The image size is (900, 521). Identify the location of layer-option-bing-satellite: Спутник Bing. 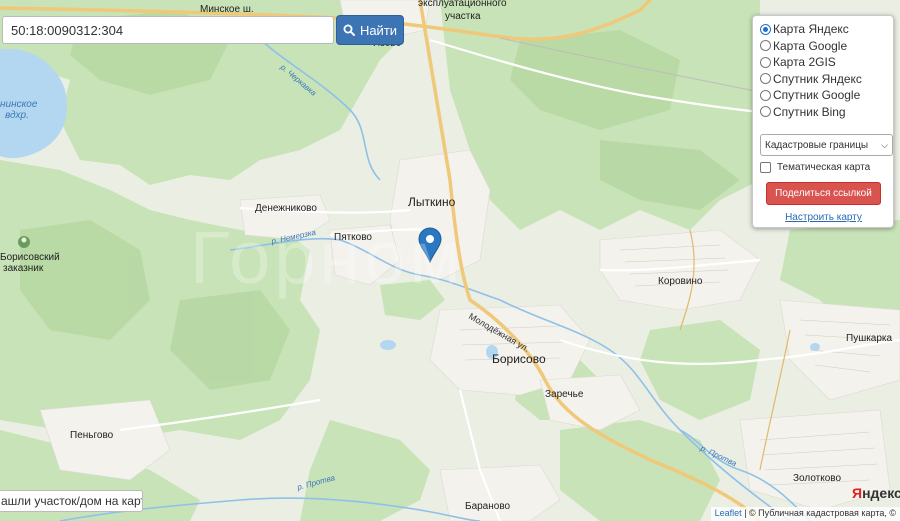
(823, 112).